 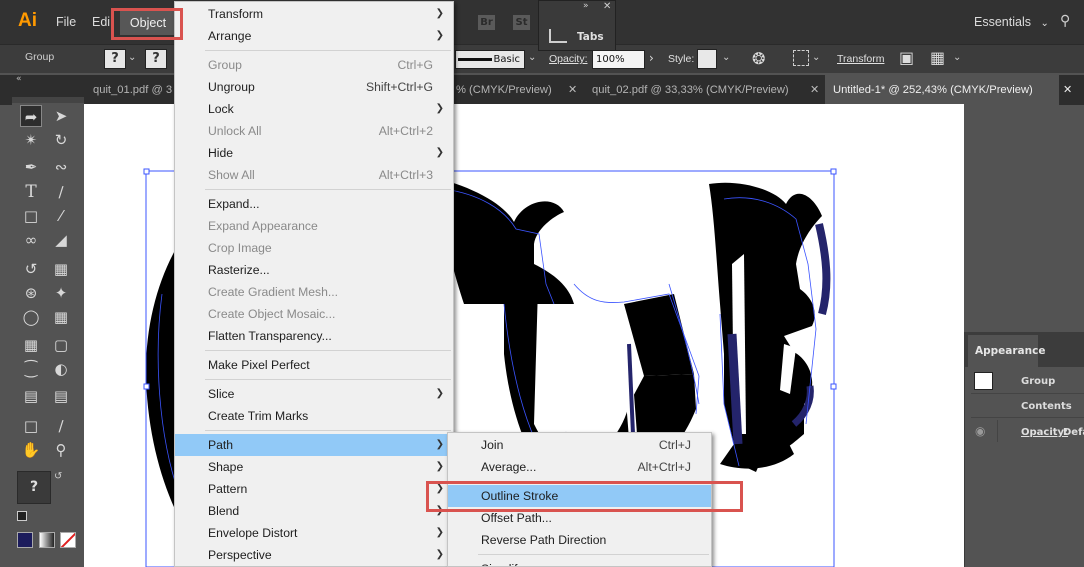 I want to click on menu-item-reverse-path-direction: Reverse Path Direction, so click(x=579, y=540).